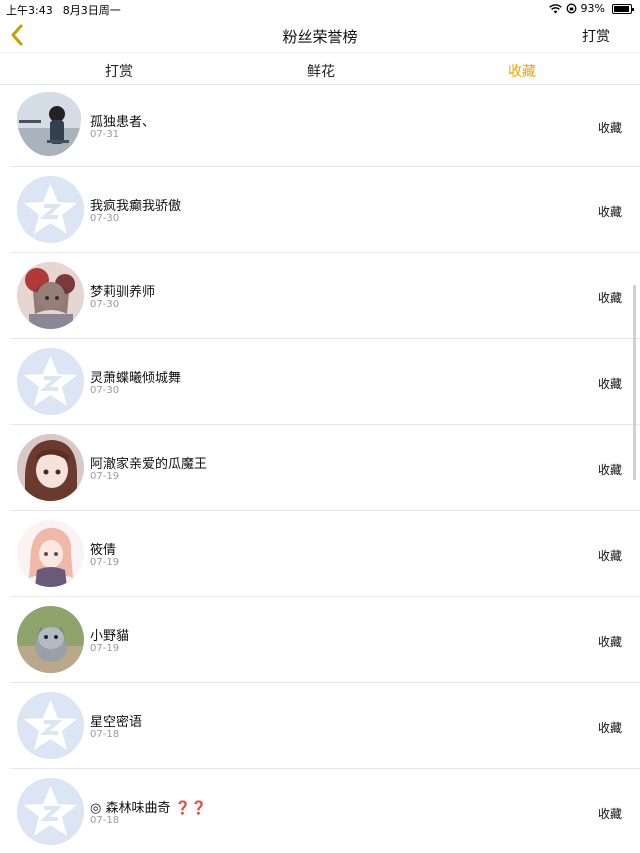  I want to click on tab-bar: 打赏 鲜花 收藏, so click(320, 68).